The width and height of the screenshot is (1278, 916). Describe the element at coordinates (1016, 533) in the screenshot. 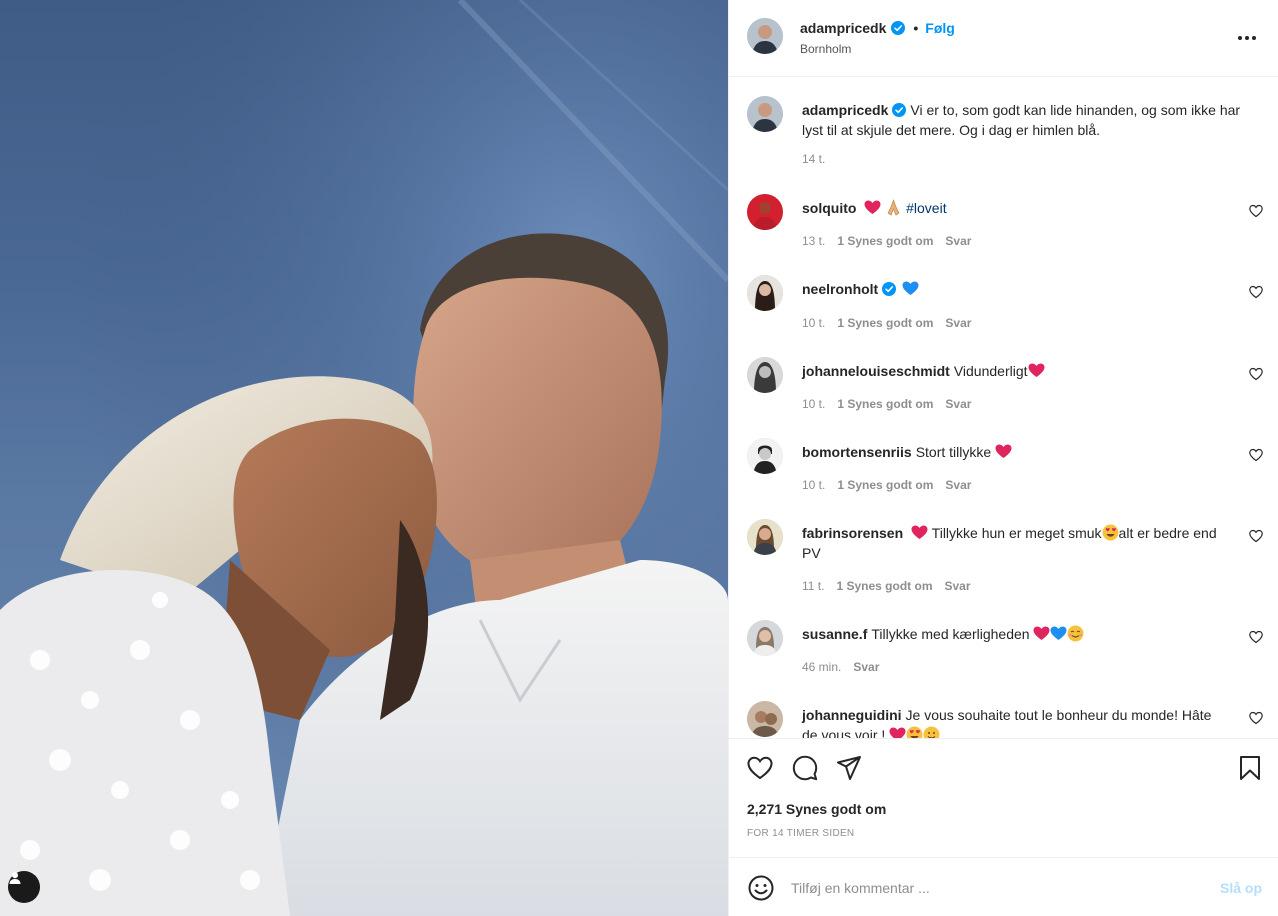

I see `comment-text: Tillykke hun er meget smuk` at that location.